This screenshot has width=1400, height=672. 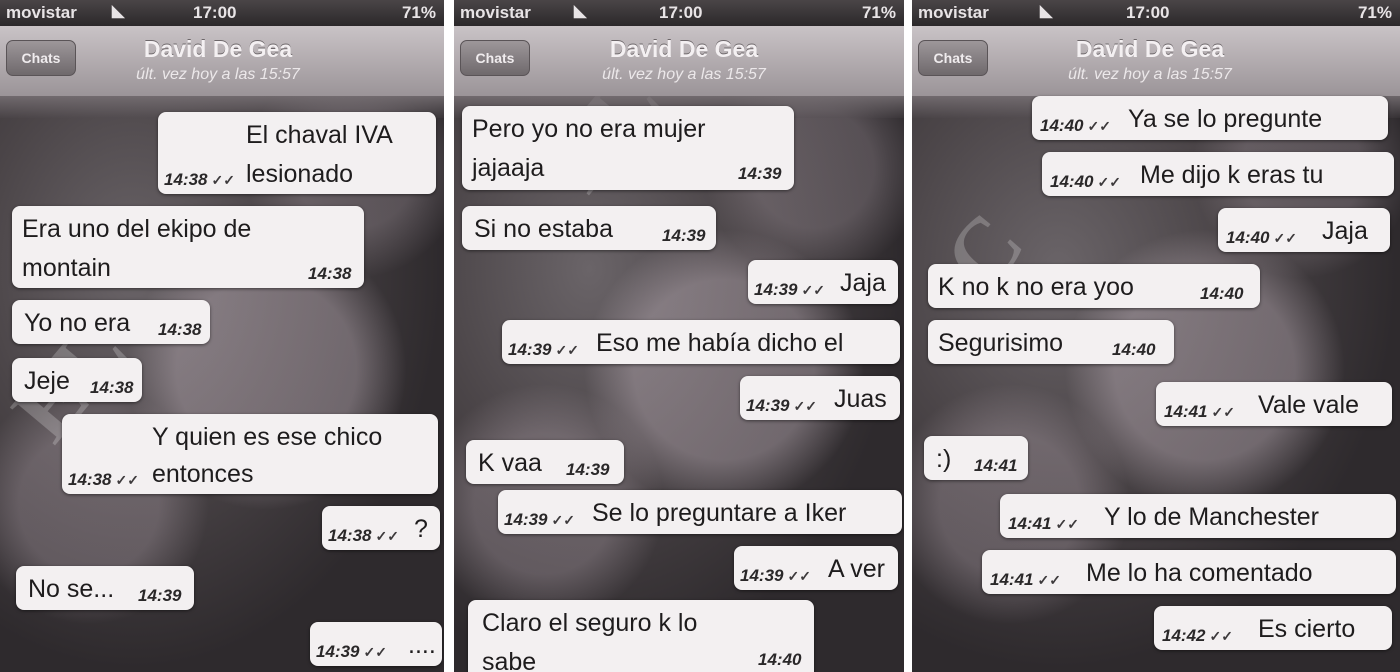 What do you see at coordinates (250, 454) in the screenshot?
I see `message-bubble-outgoing: Y quien es ese chico entonces 14:38 ✓✓` at bounding box center [250, 454].